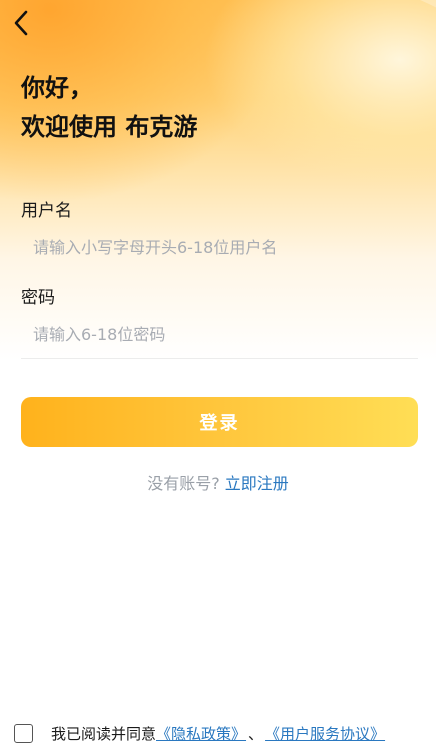  Describe the element at coordinates (46, 211) in the screenshot. I see `username-label: 用户名` at that location.